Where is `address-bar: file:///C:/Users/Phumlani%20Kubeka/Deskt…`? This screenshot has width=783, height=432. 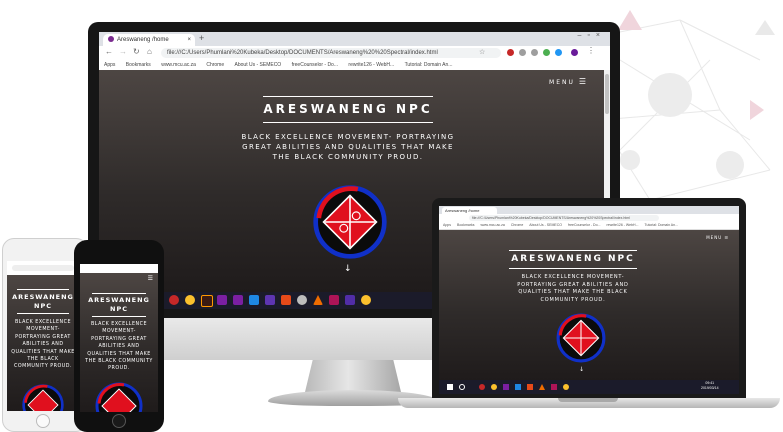
address-bar: file:///C:/Users/Phumlani%20Kubeka/Deskt… is located at coordinates (331, 53).